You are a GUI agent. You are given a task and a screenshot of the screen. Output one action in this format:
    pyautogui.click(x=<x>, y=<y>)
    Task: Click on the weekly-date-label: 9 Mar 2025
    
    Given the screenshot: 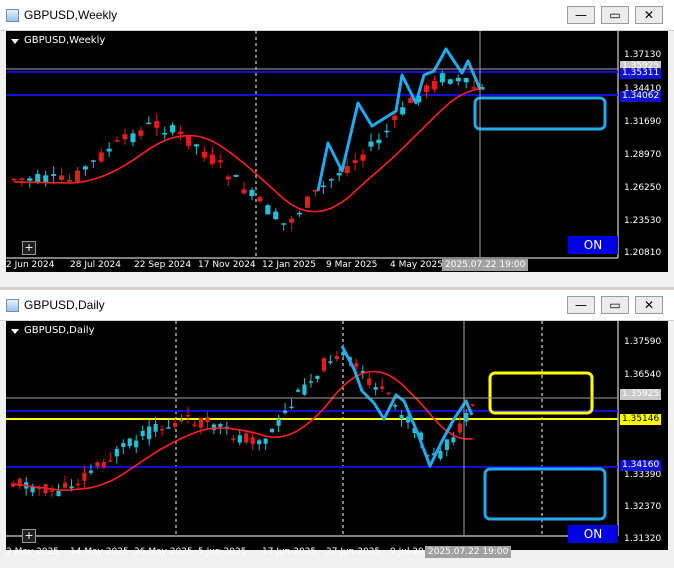 What is the action you would take?
    pyautogui.click(x=352, y=265)
    